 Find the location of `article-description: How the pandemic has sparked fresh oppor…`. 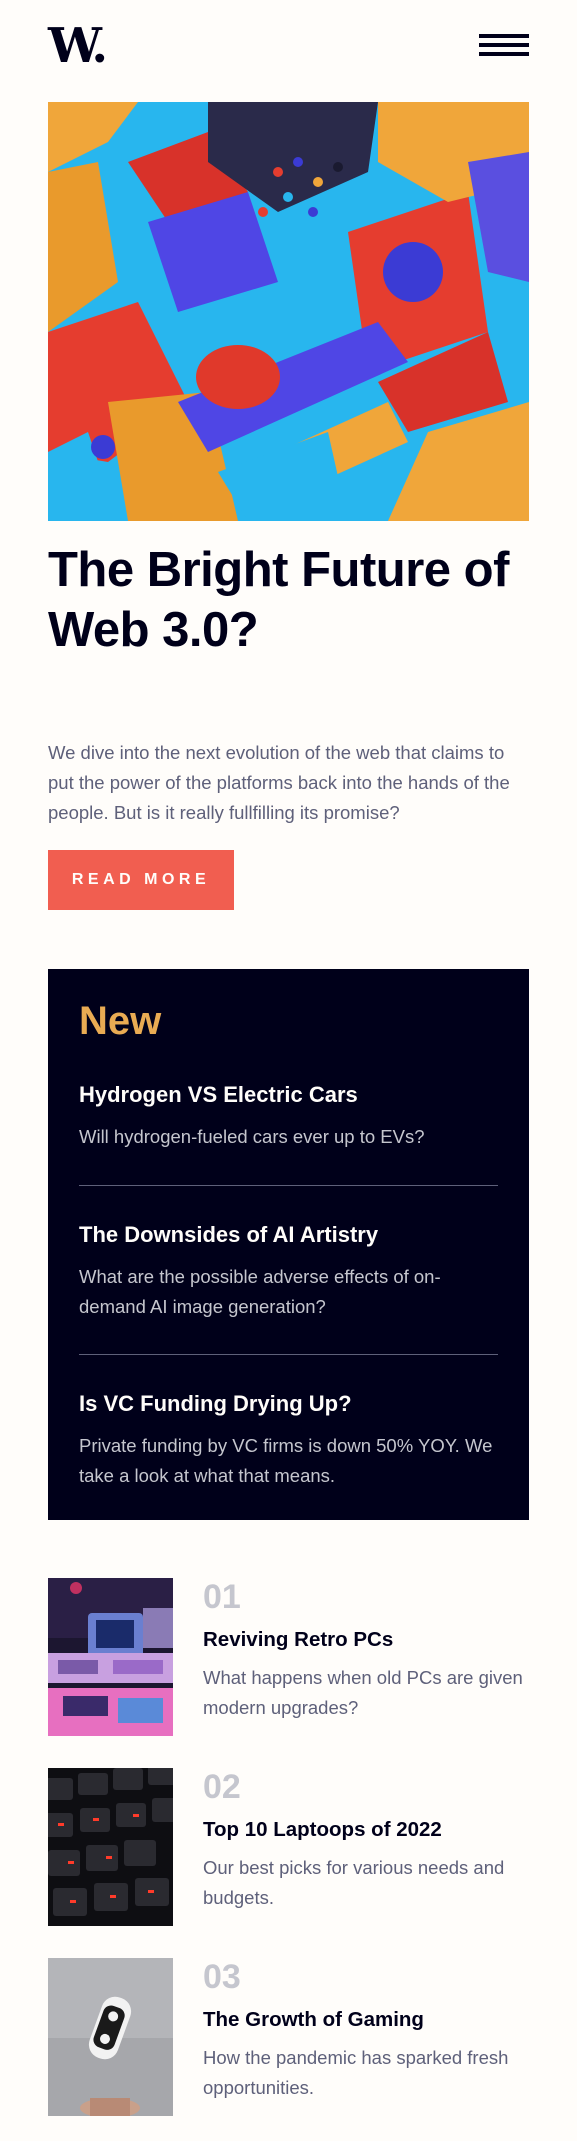

article-description: How the pandemic has sparked fresh oppor… is located at coordinates (356, 2072).